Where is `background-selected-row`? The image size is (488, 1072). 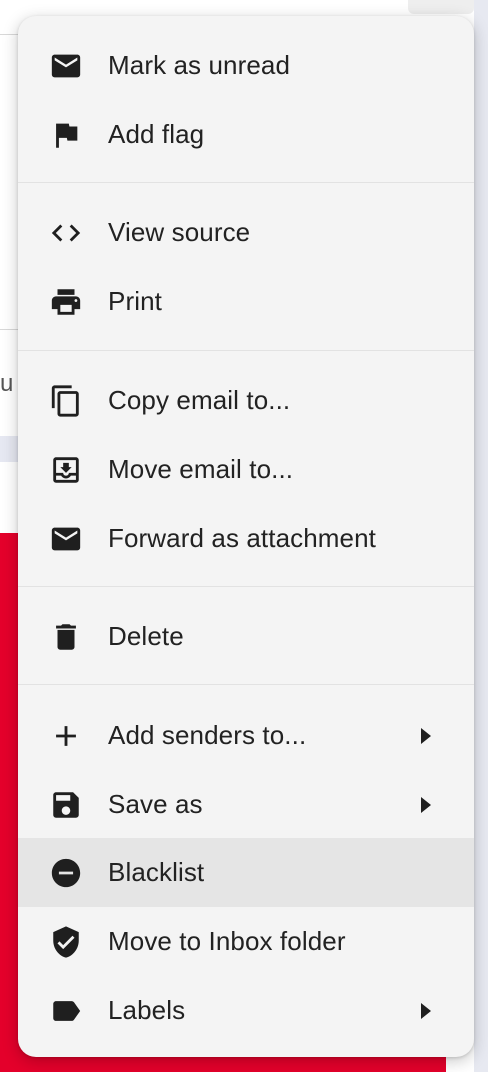 background-selected-row is located at coordinates (10, 449).